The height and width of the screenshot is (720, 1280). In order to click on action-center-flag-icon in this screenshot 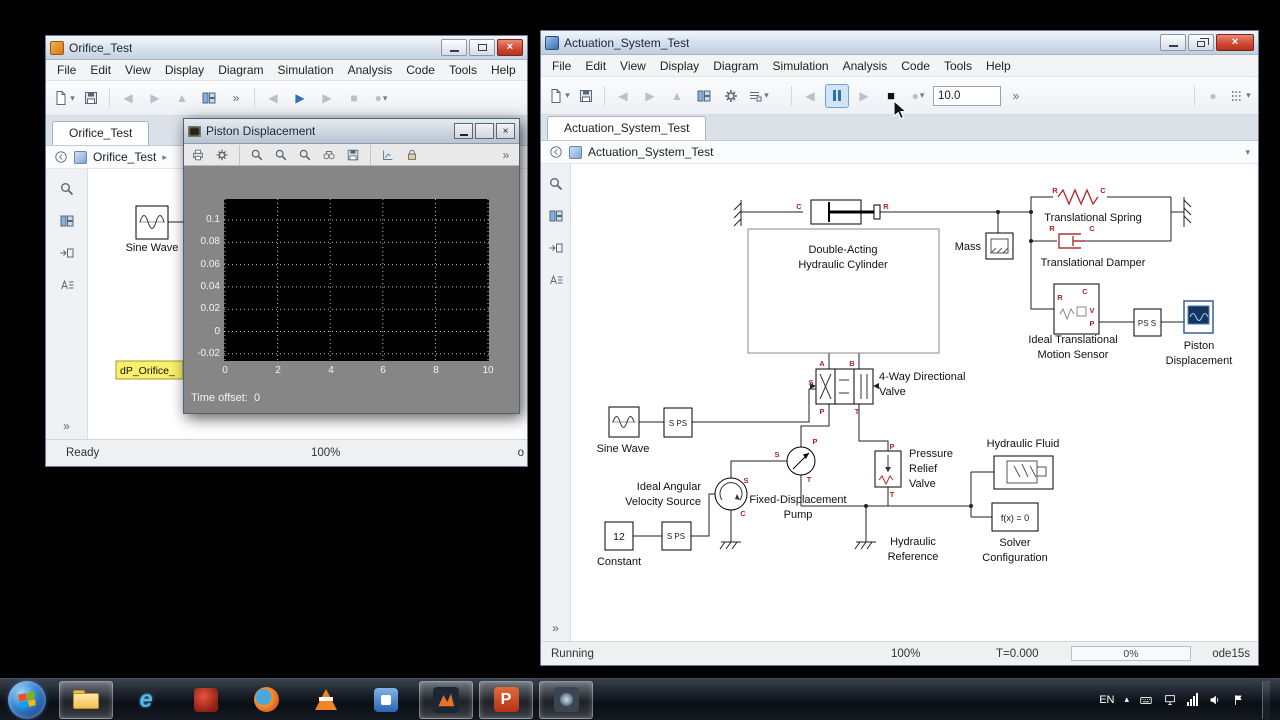, I will do `click(1239, 700)`.